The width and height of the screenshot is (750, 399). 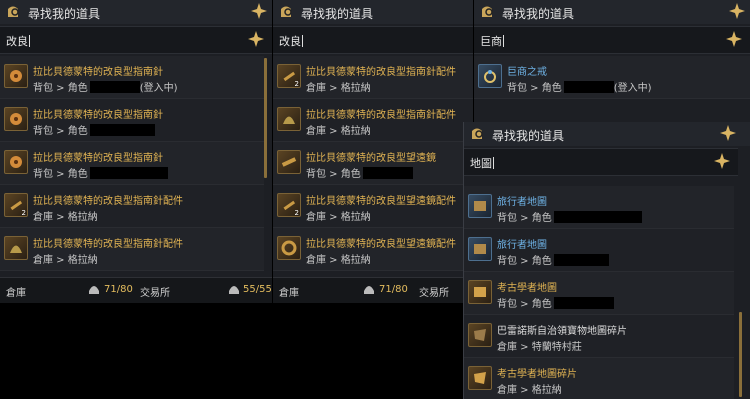 I want to click on search-input: 巨商, so click(x=492, y=41).